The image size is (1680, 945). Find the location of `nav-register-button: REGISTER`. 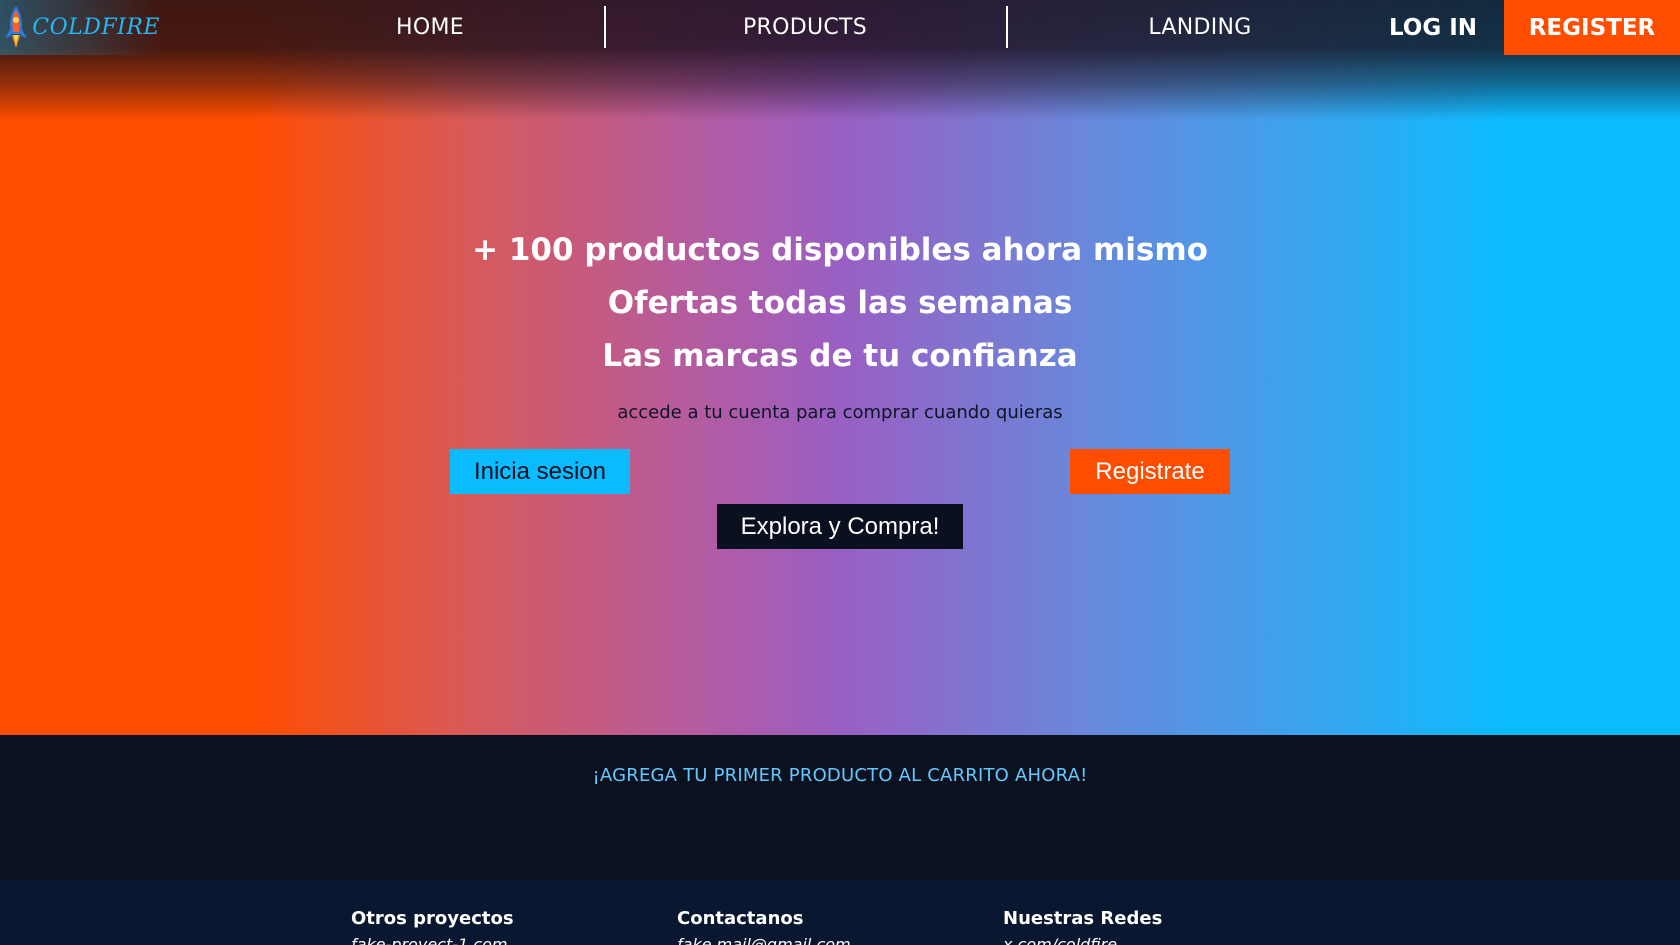

nav-register-button: REGISTER is located at coordinates (1592, 27).